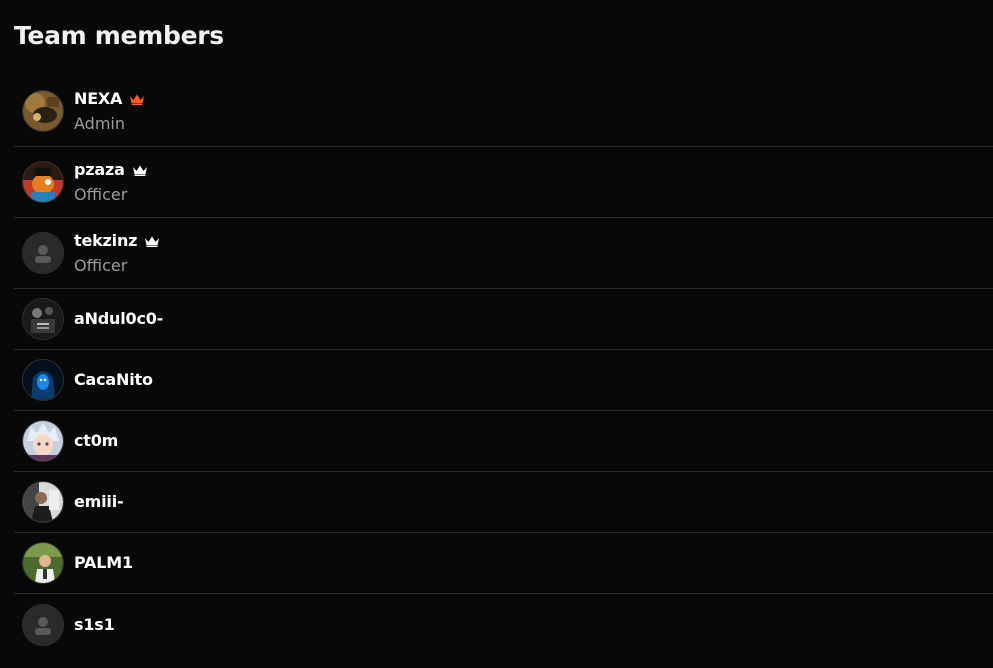 The width and height of the screenshot is (993, 668). What do you see at coordinates (105, 241) in the screenshot?
I see `member-name: tekzinz` at bounding box center [105, 241].